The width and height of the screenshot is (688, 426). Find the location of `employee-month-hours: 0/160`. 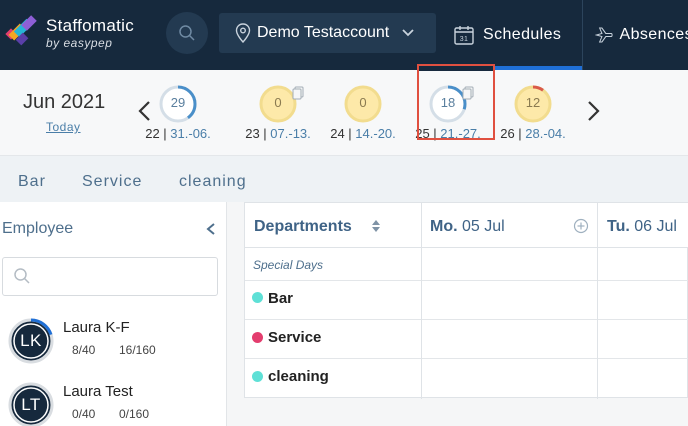

employee-month-hours: 0/160 is located at coordinates (134, 414).